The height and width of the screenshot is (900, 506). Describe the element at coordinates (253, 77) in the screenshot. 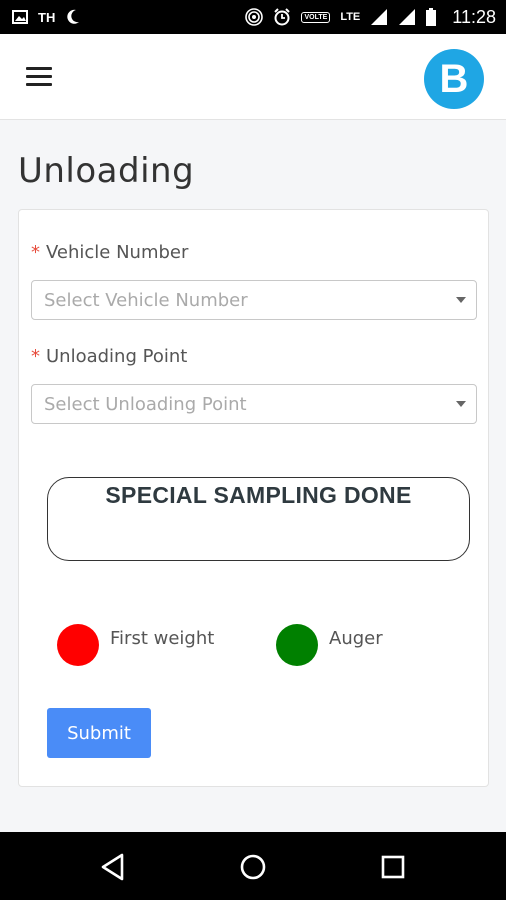

I see `app-header: B` at that location.